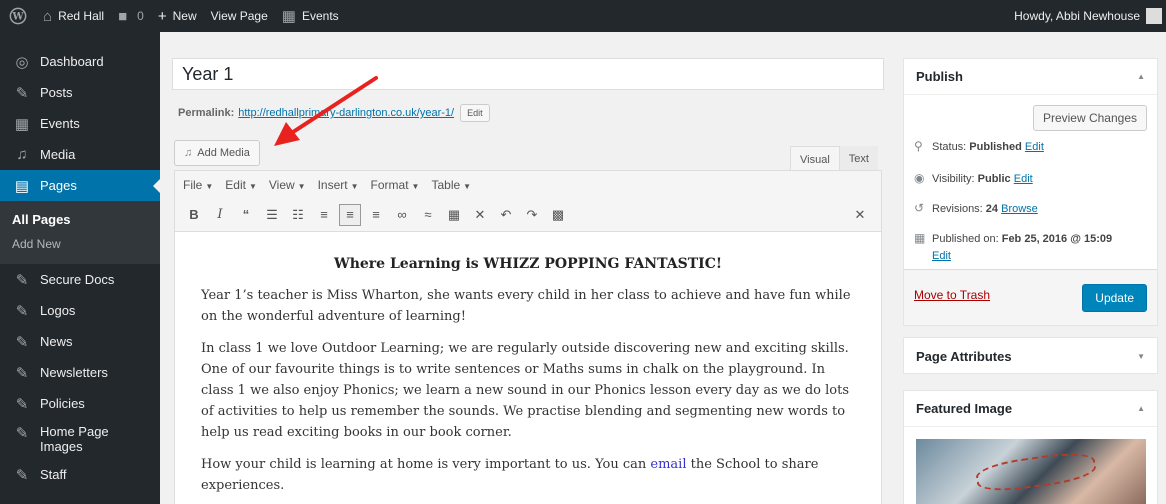 Image resolution: width=1166 pixels, height=504 pixels. I want to click on sidebar-item-label: Home Page Images, so click(74, 439).